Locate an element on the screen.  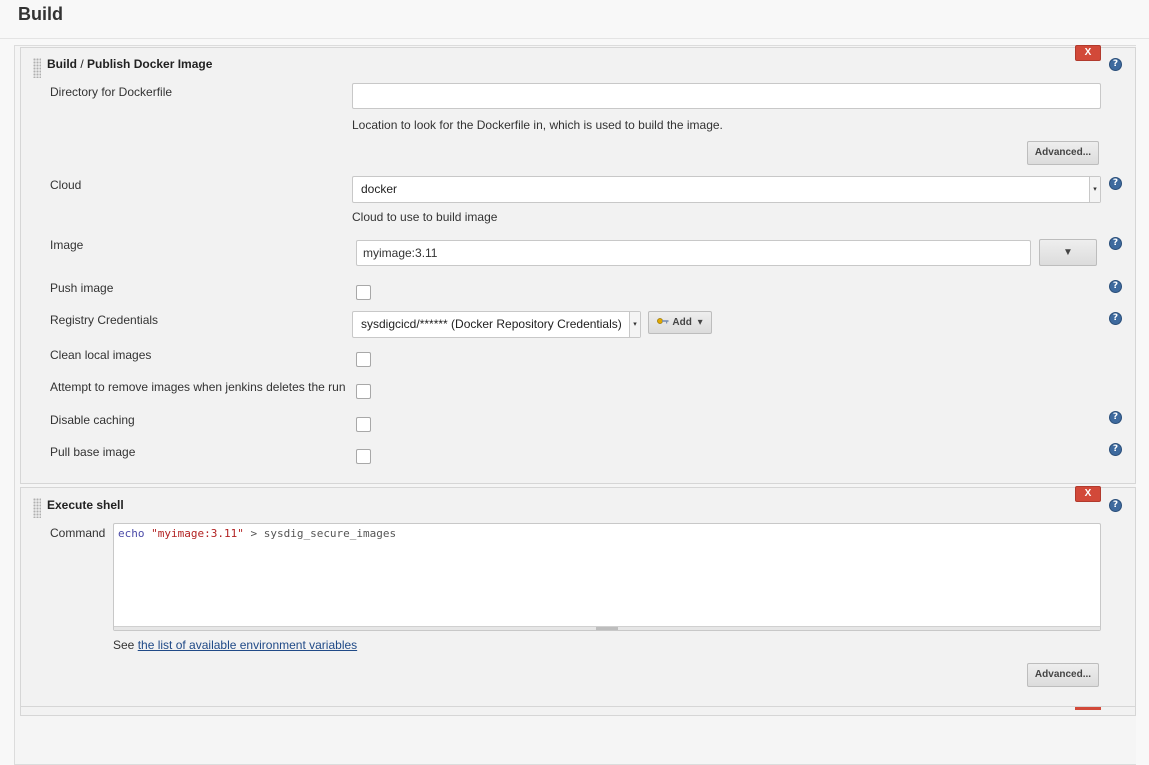
env-vars-prefix: See is located at coordinates (124, 645).